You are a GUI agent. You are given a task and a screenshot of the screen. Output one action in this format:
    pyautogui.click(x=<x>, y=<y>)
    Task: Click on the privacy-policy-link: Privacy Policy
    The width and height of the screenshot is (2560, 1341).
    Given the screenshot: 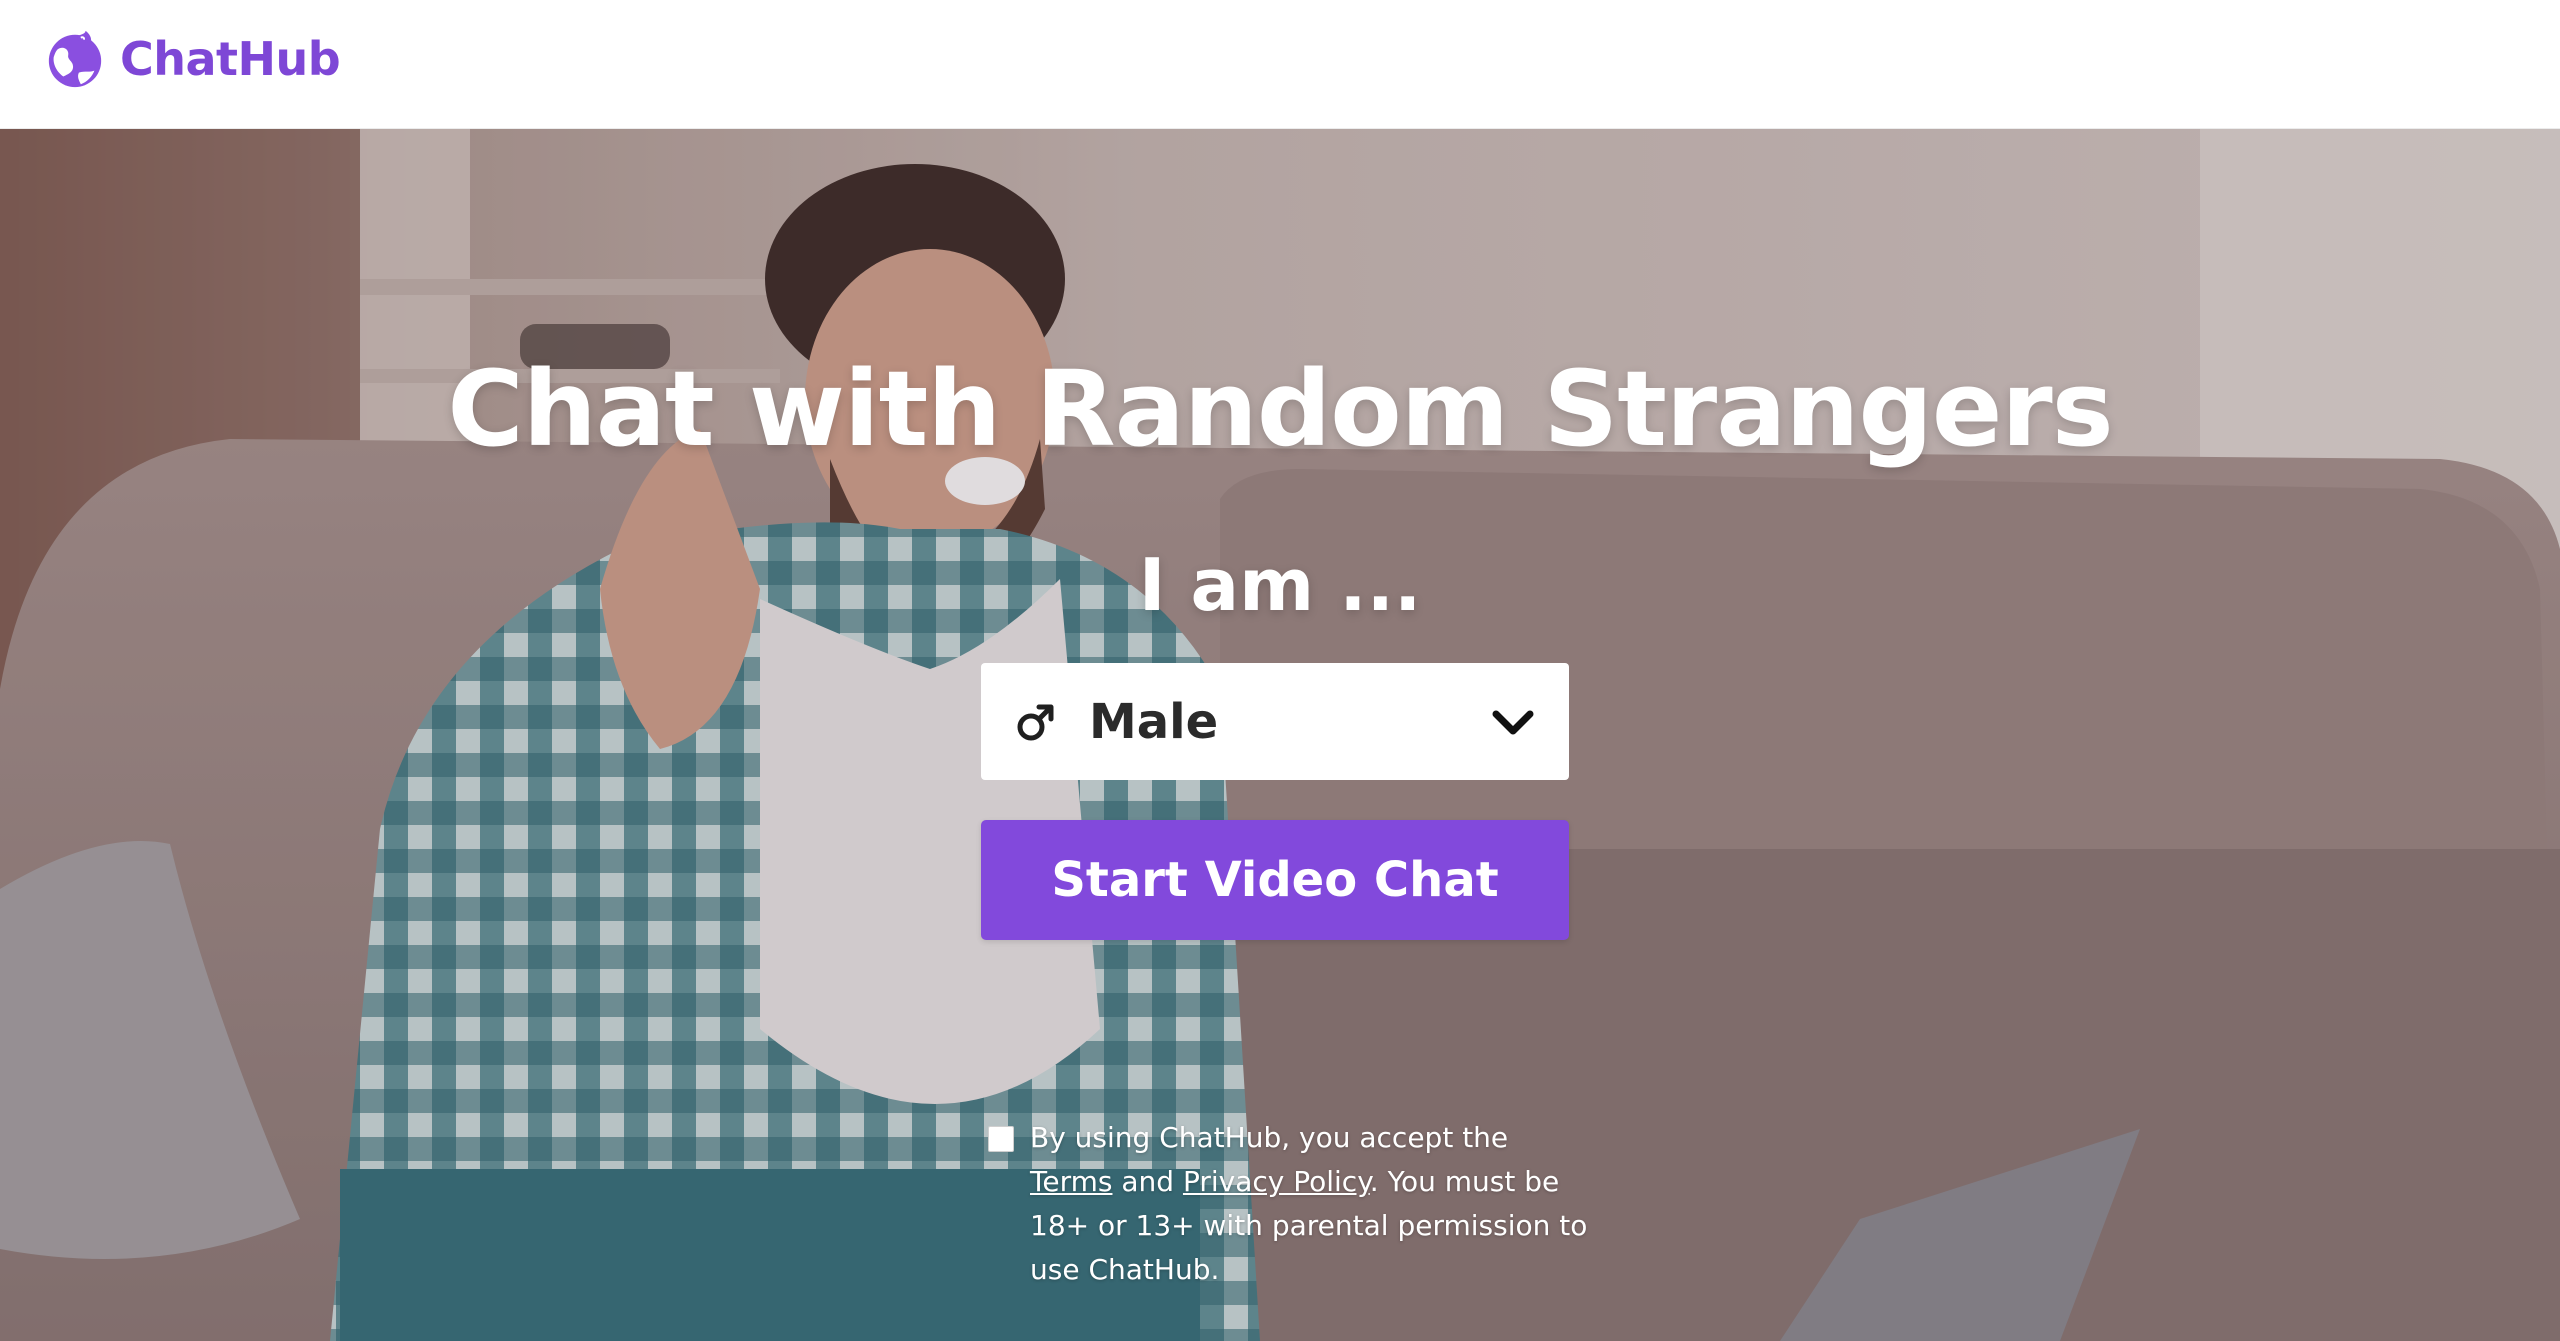 What is the action you would take?
    pyautogui.click(x=1276, y=1181)
    